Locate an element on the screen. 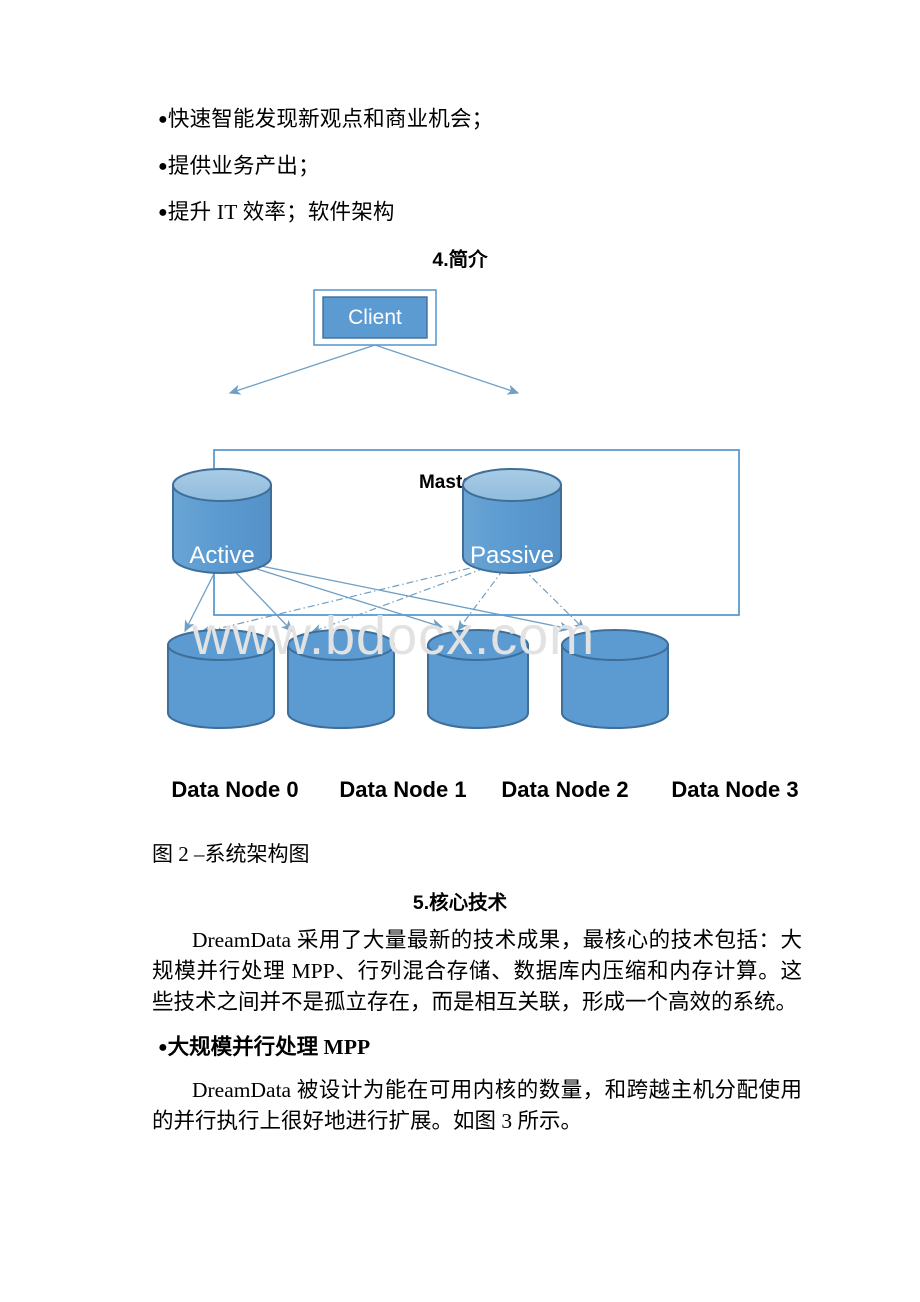 Image resolution: width=920 pixels, height=1302 pixels. data-node-2-cylinder is located at coordinates (478, 679).